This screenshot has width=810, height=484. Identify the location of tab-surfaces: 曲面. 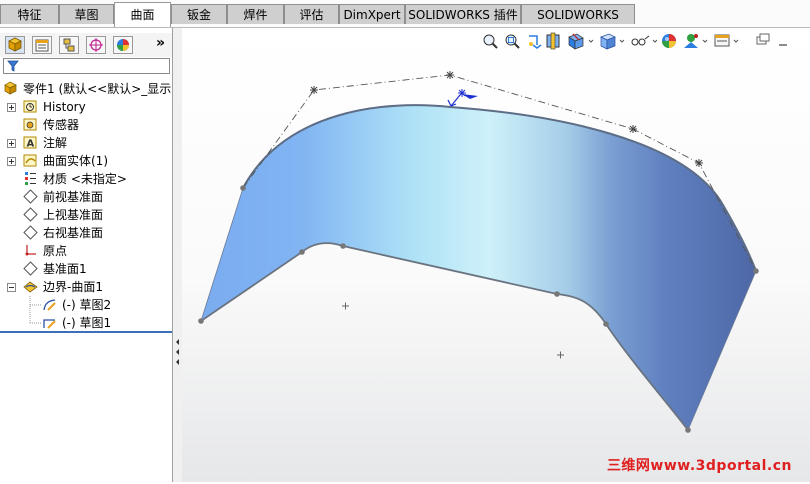
(142, 14).